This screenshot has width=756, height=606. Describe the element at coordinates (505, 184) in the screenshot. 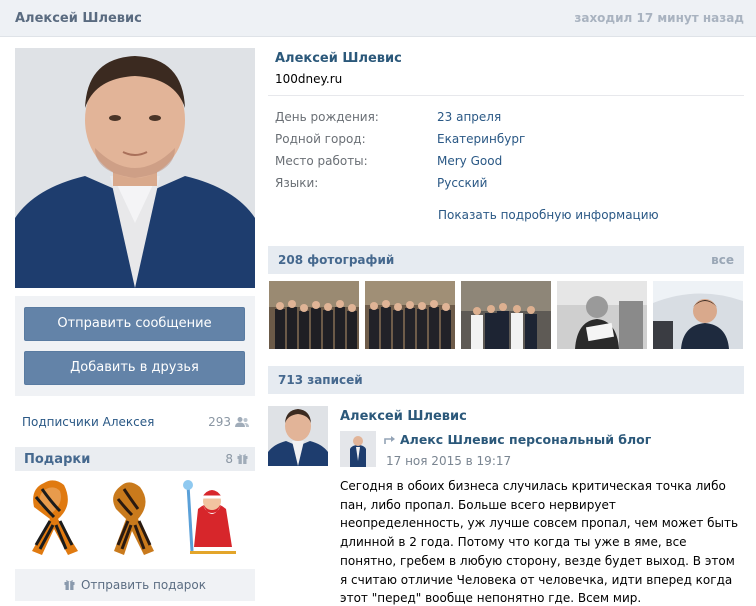

I see `info-row-languages: Языки: Русский` at that location.